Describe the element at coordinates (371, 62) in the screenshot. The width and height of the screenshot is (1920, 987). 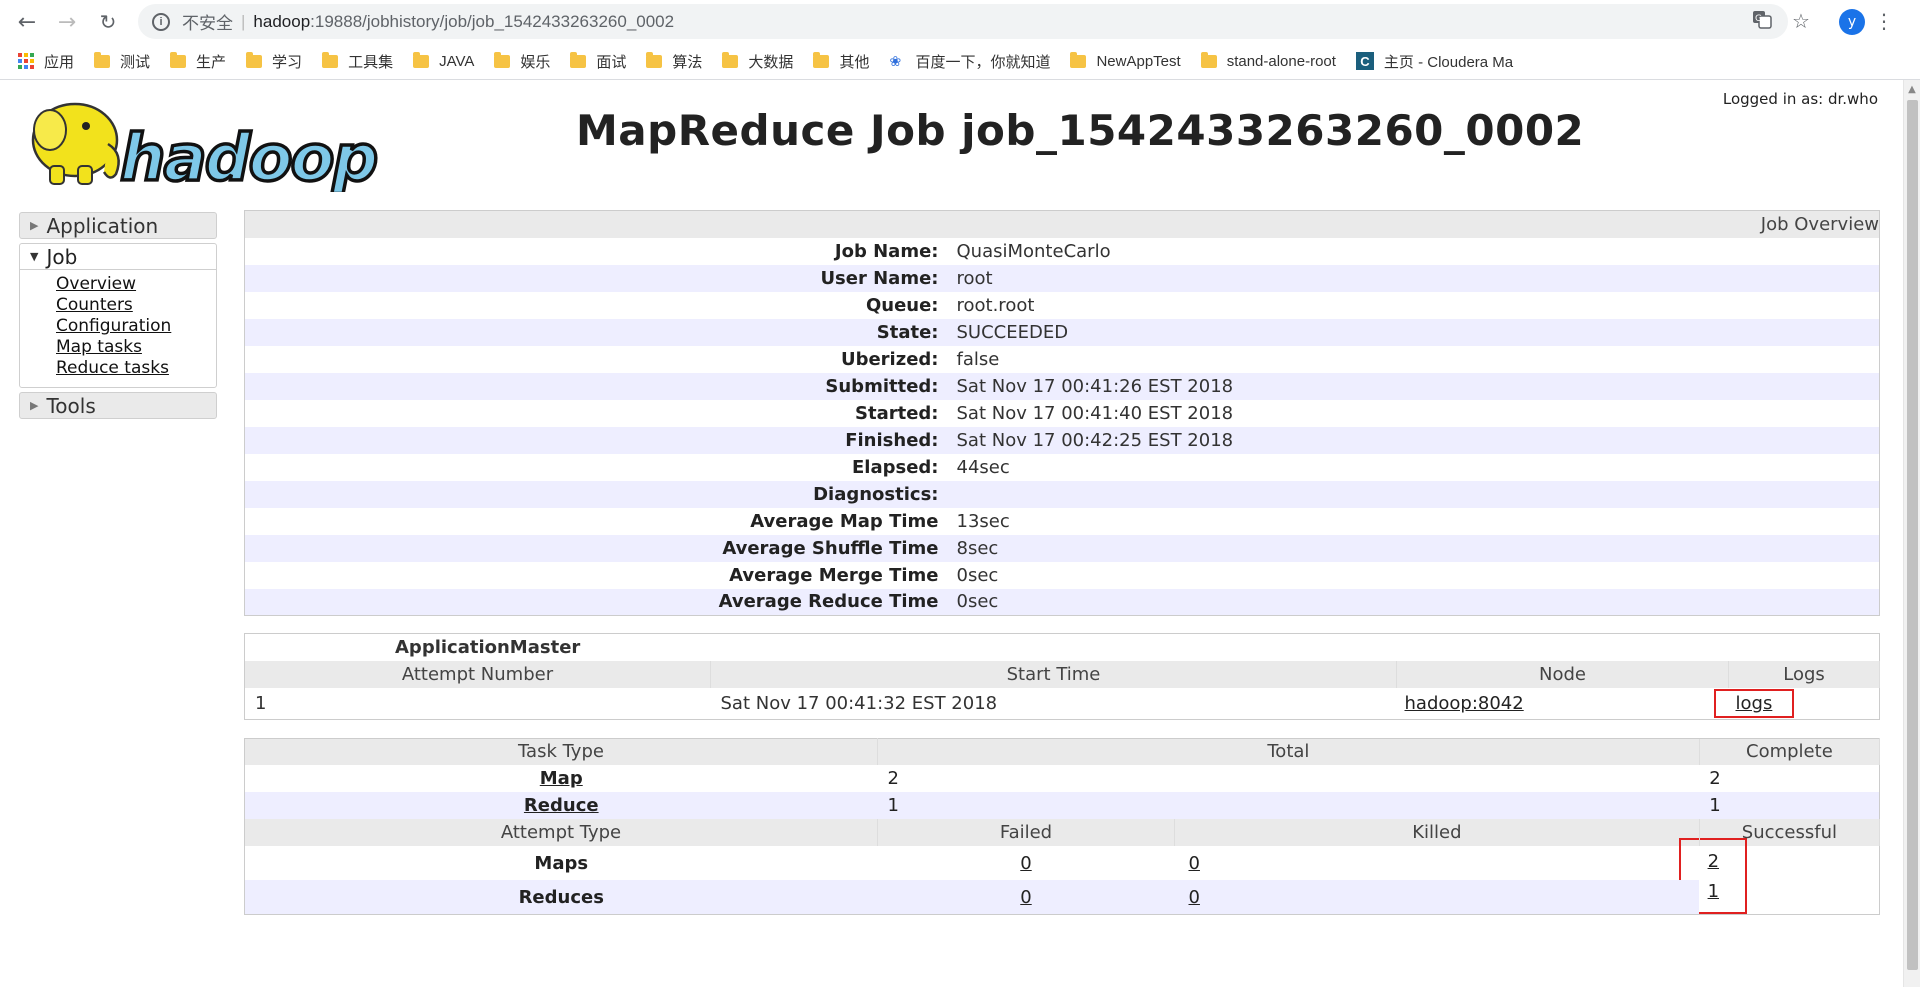
I see `bookmark-label: 工具集` at that location.